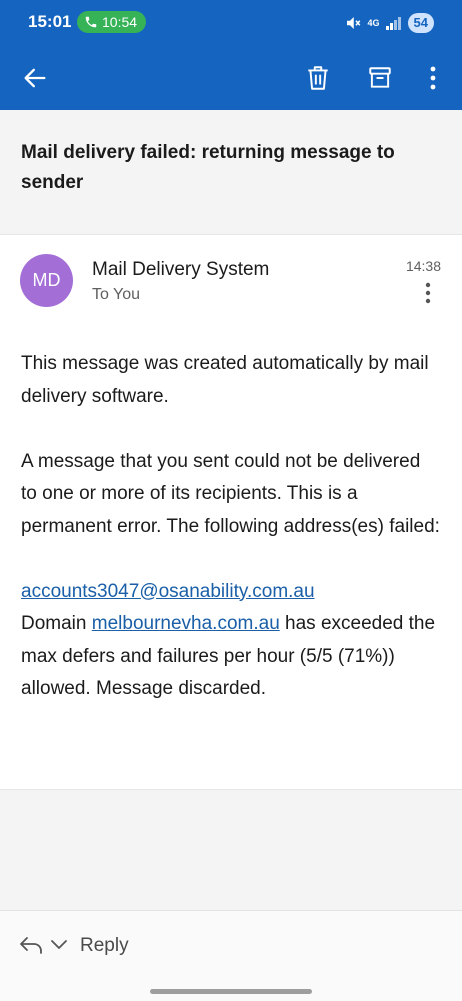 The height and width of the screenshot is (1001, 462). I want to click on network-type: 4G, so click(373, 22).